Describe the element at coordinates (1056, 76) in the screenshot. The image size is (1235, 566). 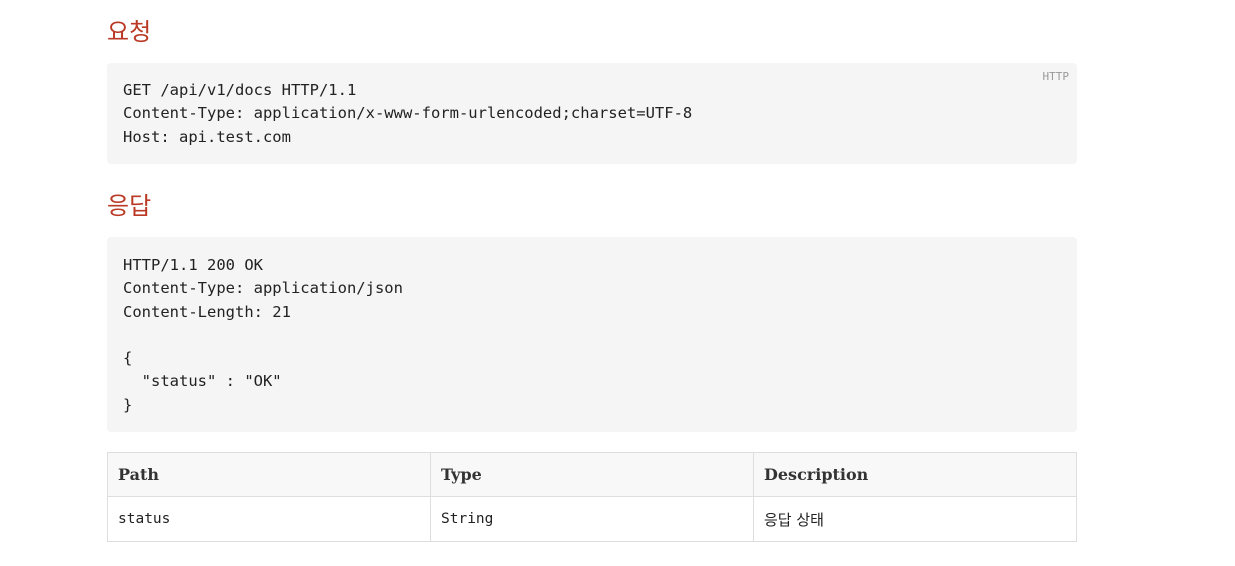
I see `code-language-label: HTTP` at that location.